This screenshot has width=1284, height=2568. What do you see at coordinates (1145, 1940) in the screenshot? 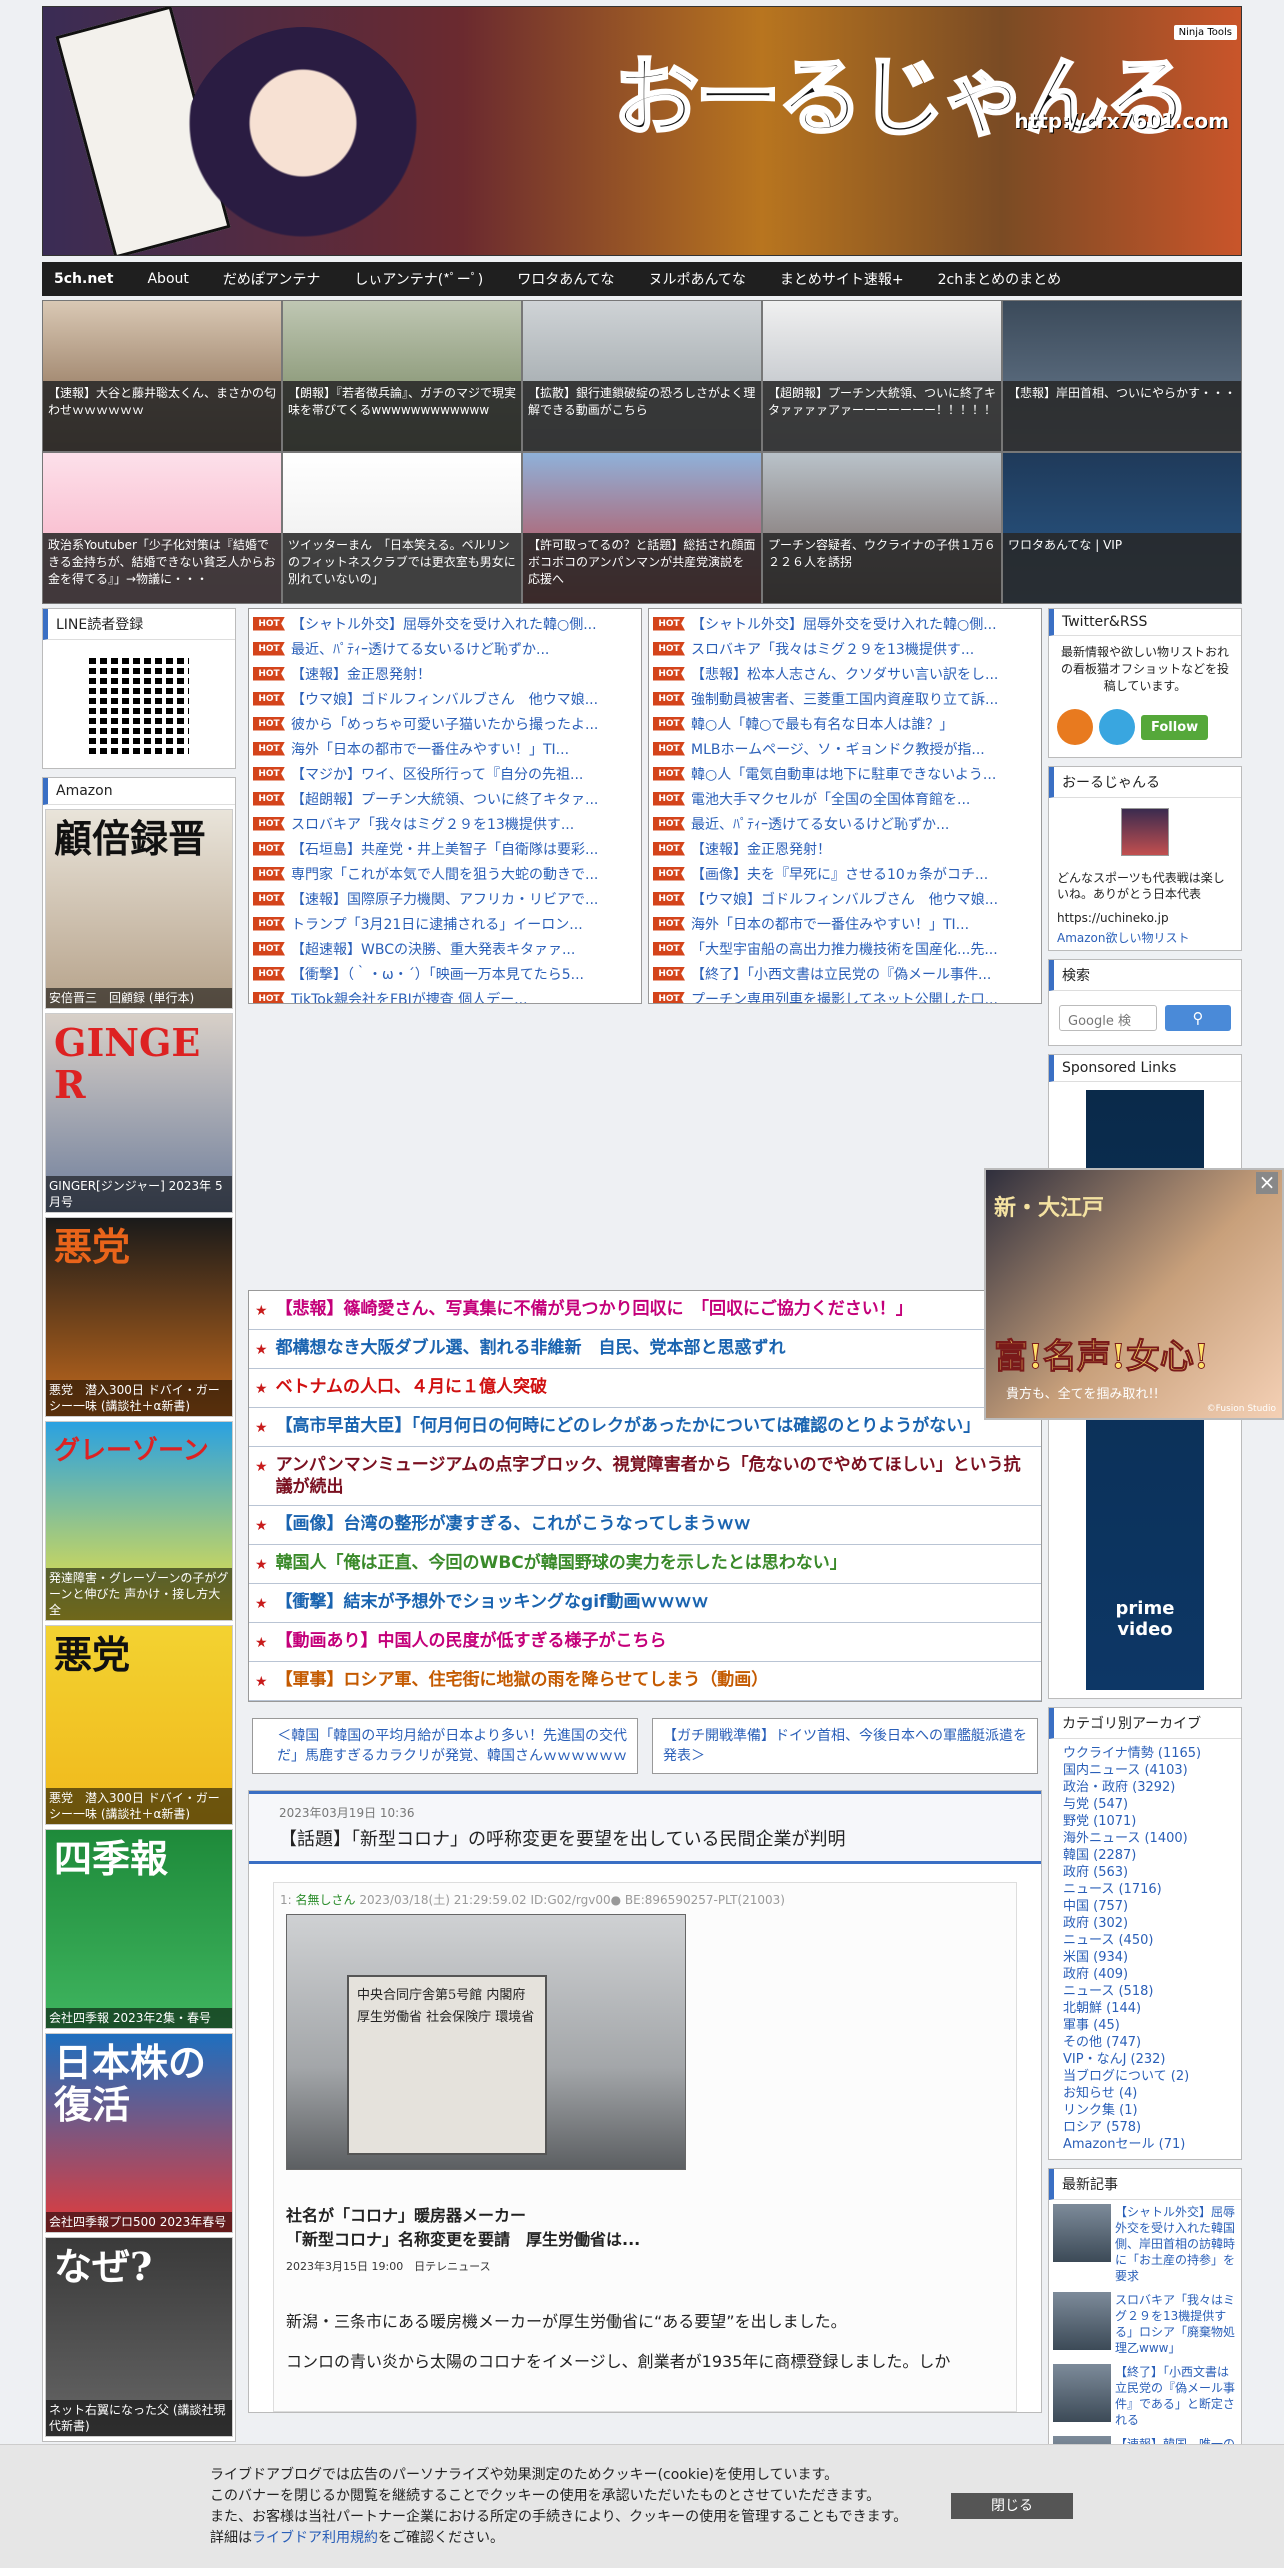
I see `category-link: ニュース (450)` at bounding box center [1145, 1940].